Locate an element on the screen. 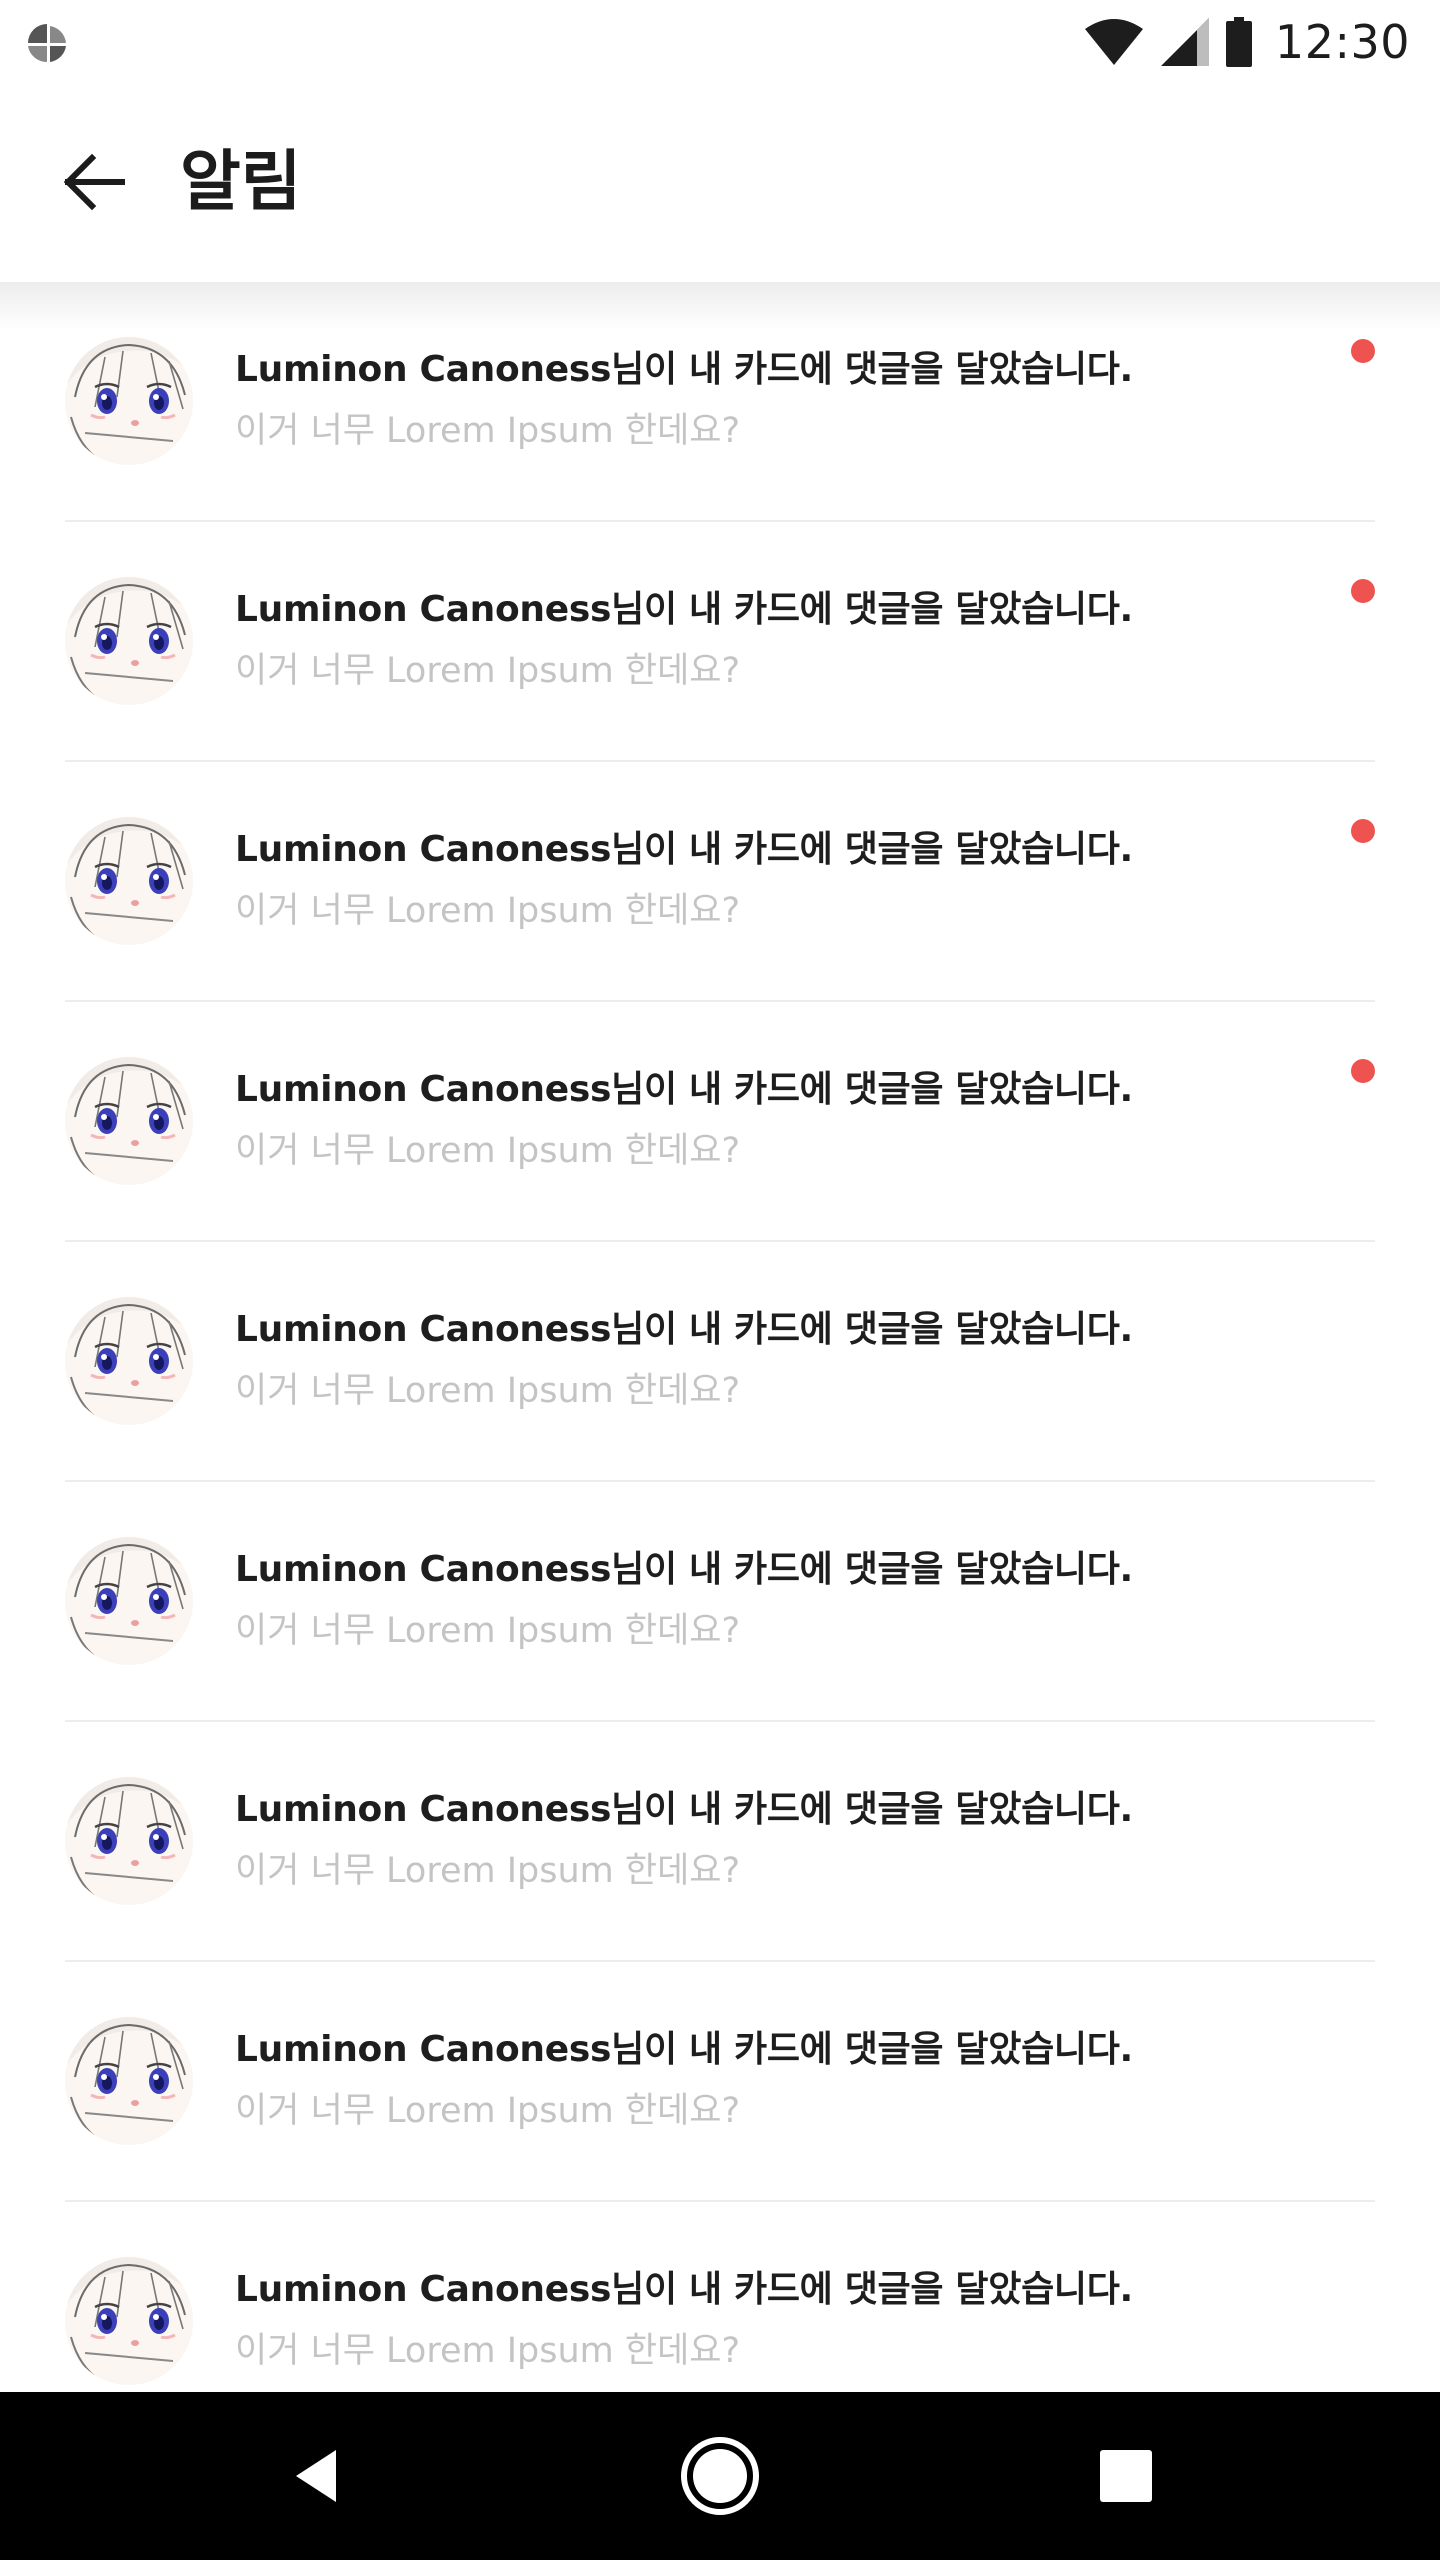 The image size is (1440, 2560). nav-recents-icon is located at coordinates (1126, 2476).